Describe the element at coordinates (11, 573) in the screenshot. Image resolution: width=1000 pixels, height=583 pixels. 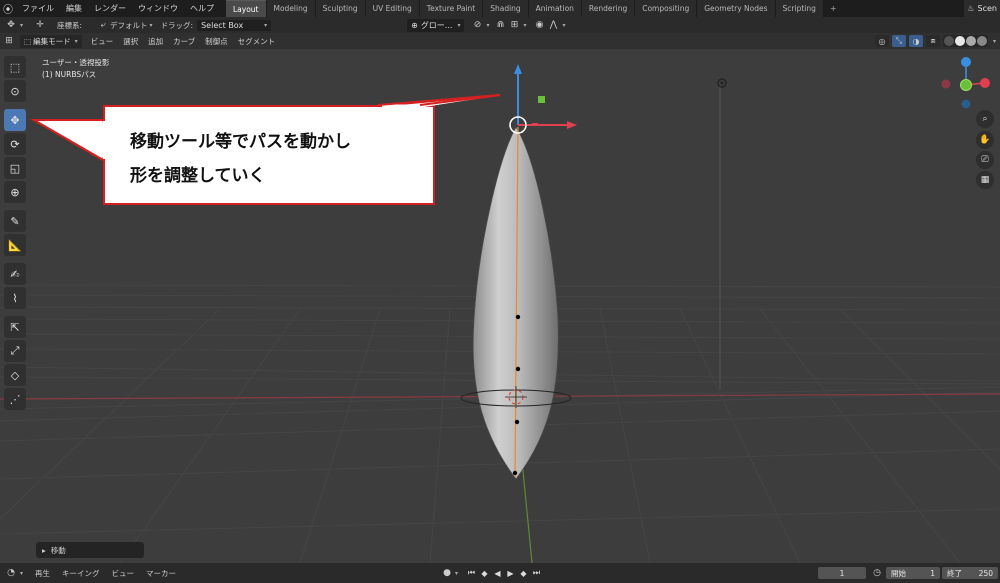
I see `timeline-editor-icon: ◔` at that location.